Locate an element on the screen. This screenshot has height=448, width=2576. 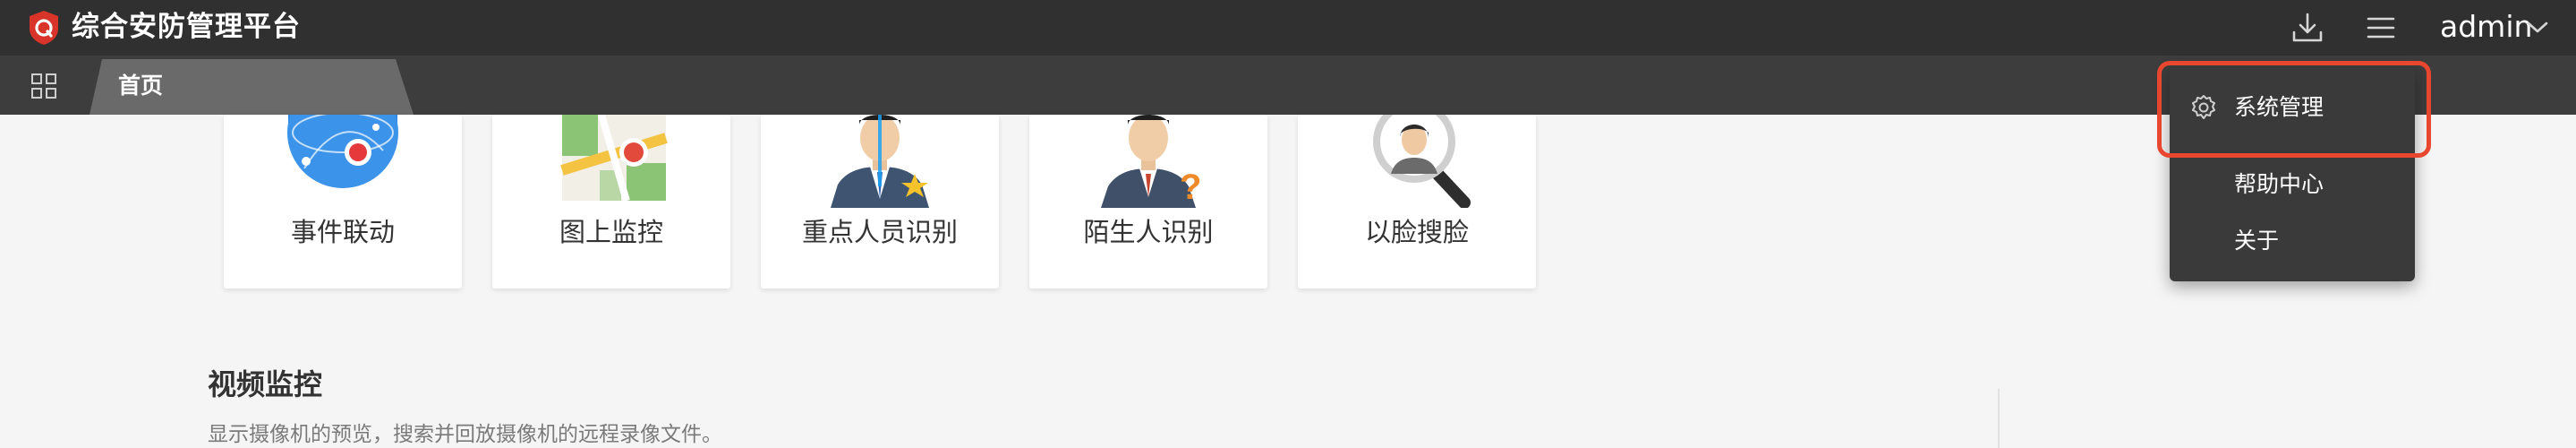
feature-label: 事件联动 is located at coordinates (342, 232).